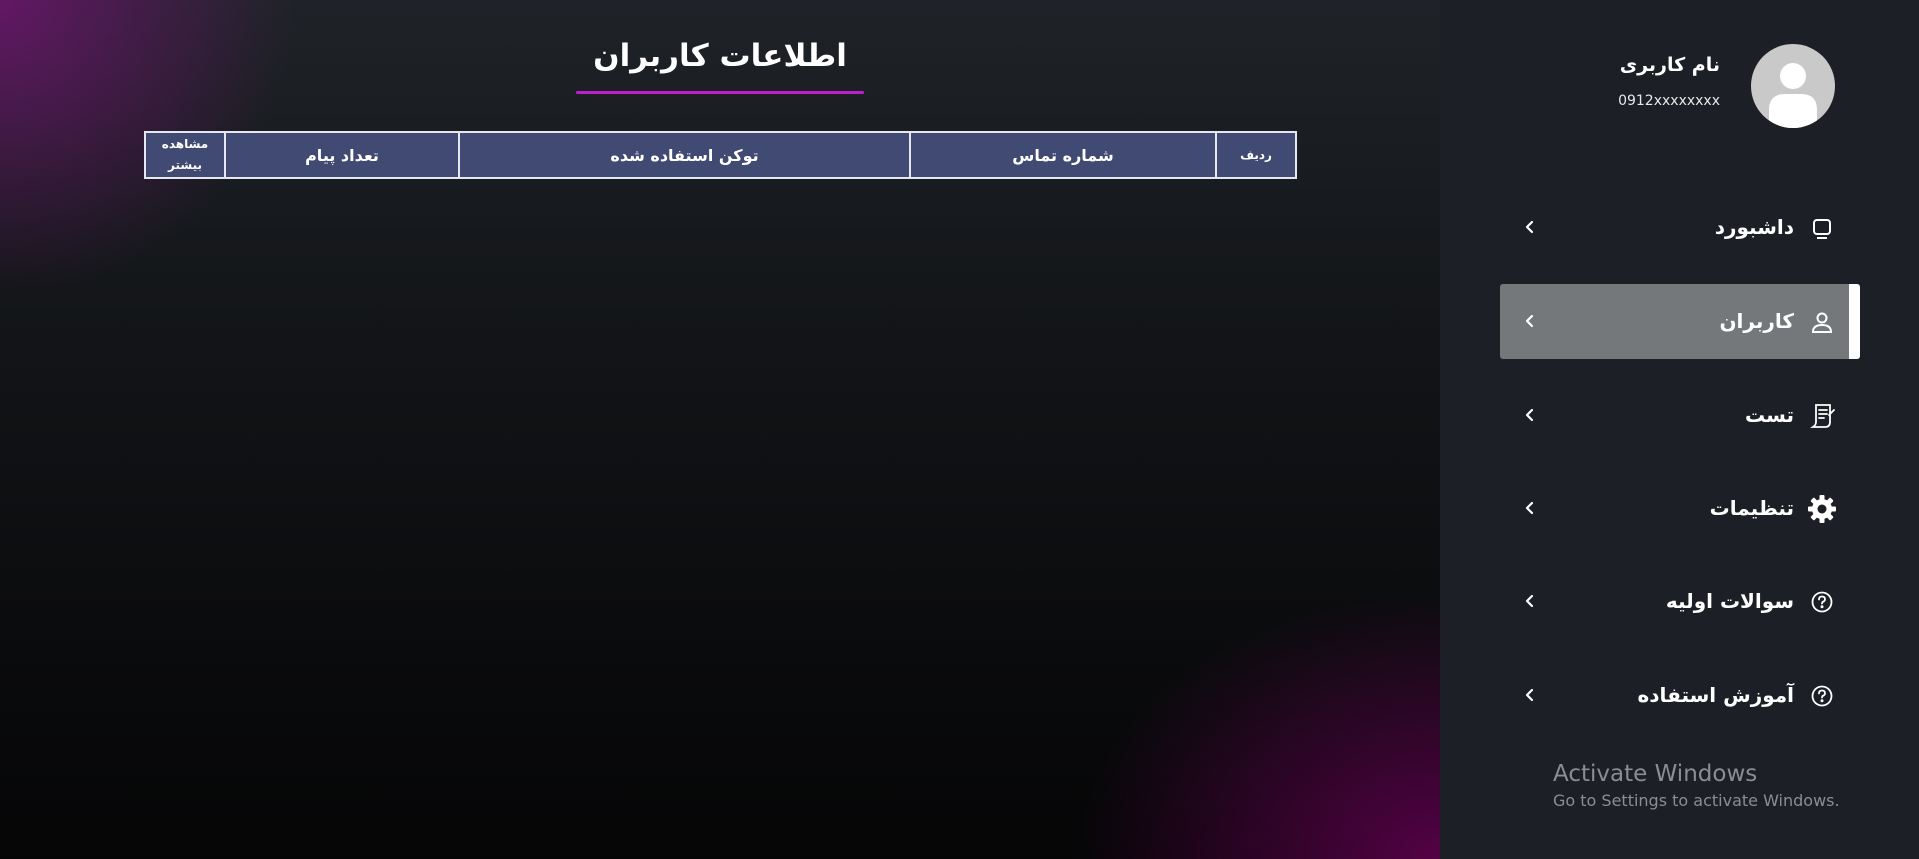 The height and width of the screenshot is (859, 1919). Describe the element at coordinates (720, 56) in the screenshot. I see `page-title: اطلاعات کاربران` at that location.